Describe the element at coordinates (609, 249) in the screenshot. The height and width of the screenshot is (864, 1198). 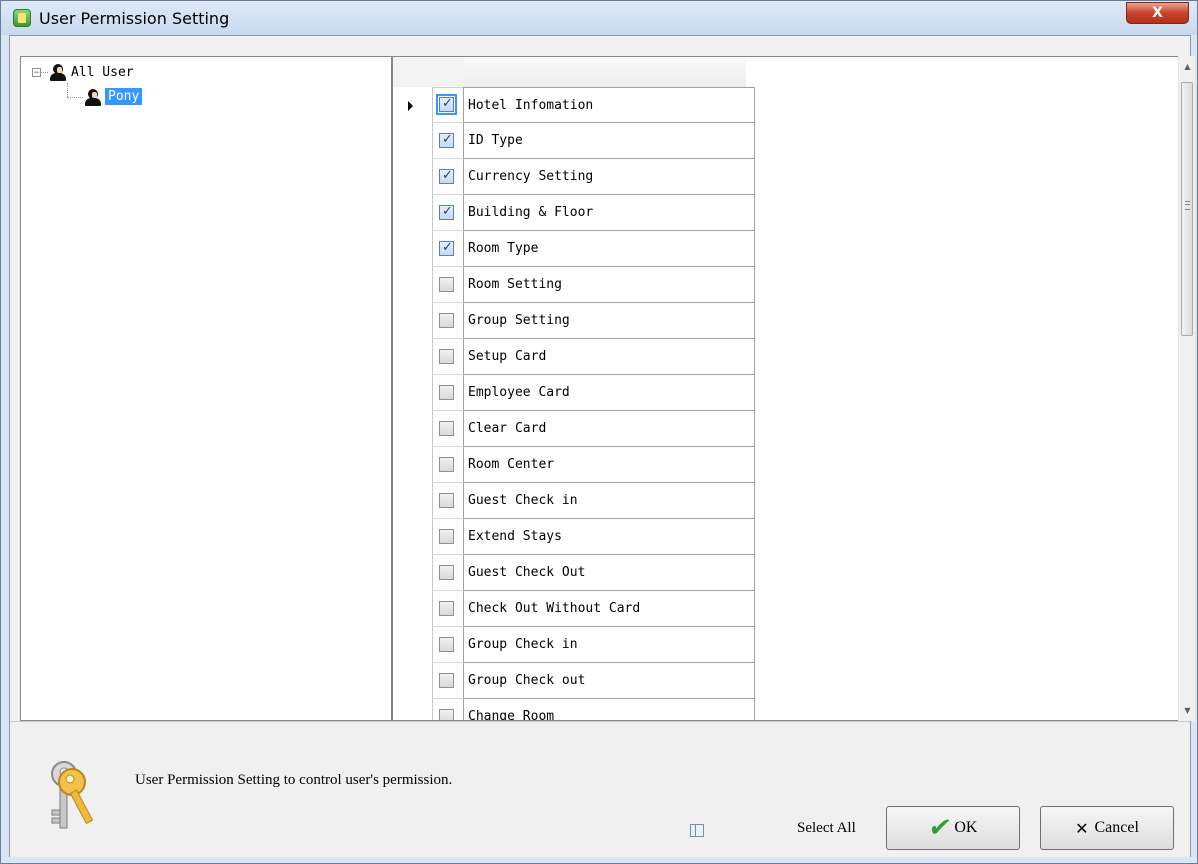
I see `permission-name: Room Type` at that location.